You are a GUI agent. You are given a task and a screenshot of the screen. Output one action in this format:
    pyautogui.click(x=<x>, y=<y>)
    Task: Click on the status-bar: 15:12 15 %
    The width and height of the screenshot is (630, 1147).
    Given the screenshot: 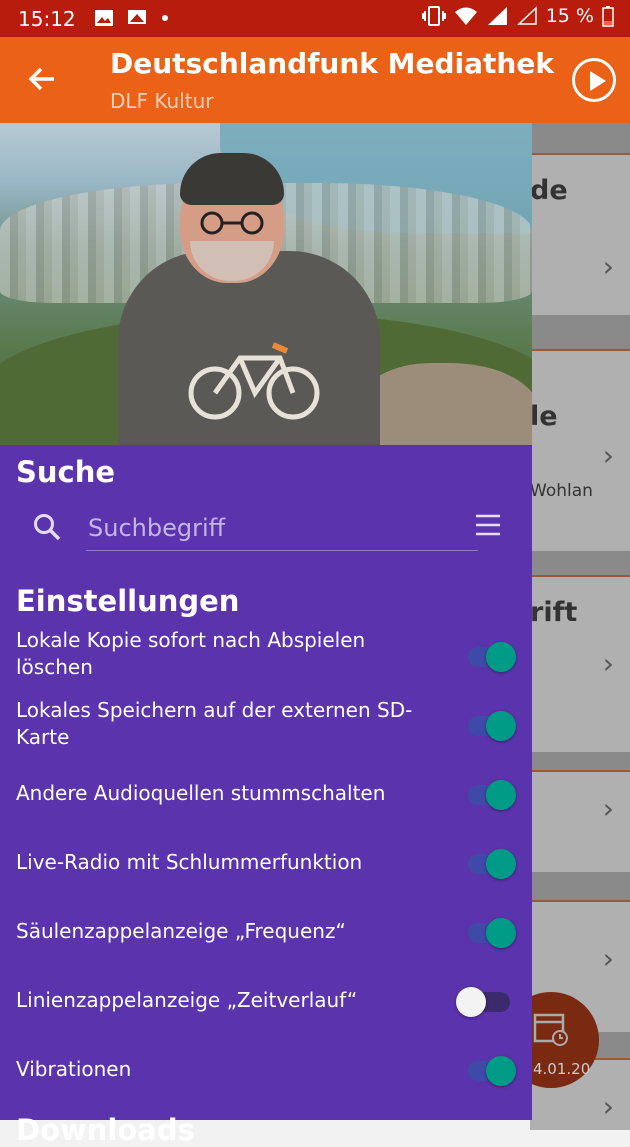 What is the action you would take?
    pyautogui.click(x=315, y=18)
    